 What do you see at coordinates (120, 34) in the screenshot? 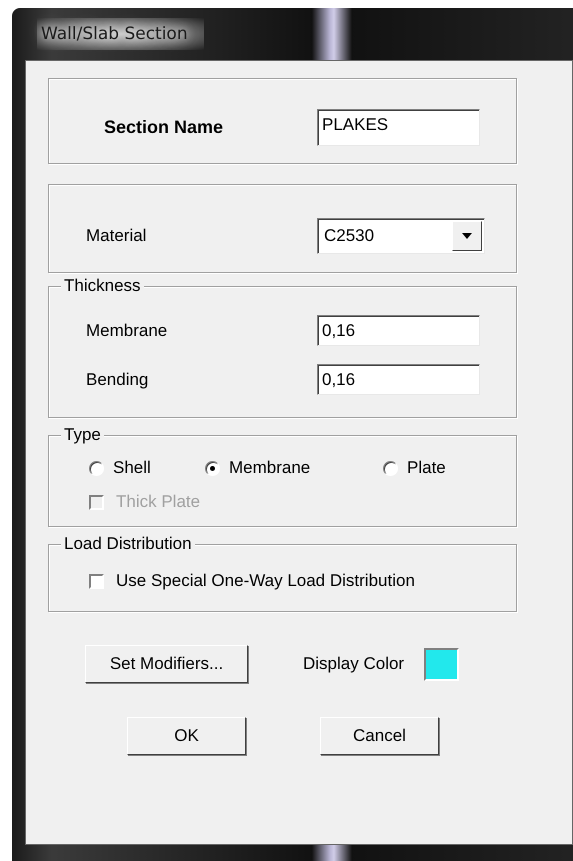
I see `window-title: Wall/Slab Section` at bounding box center [120, 34].